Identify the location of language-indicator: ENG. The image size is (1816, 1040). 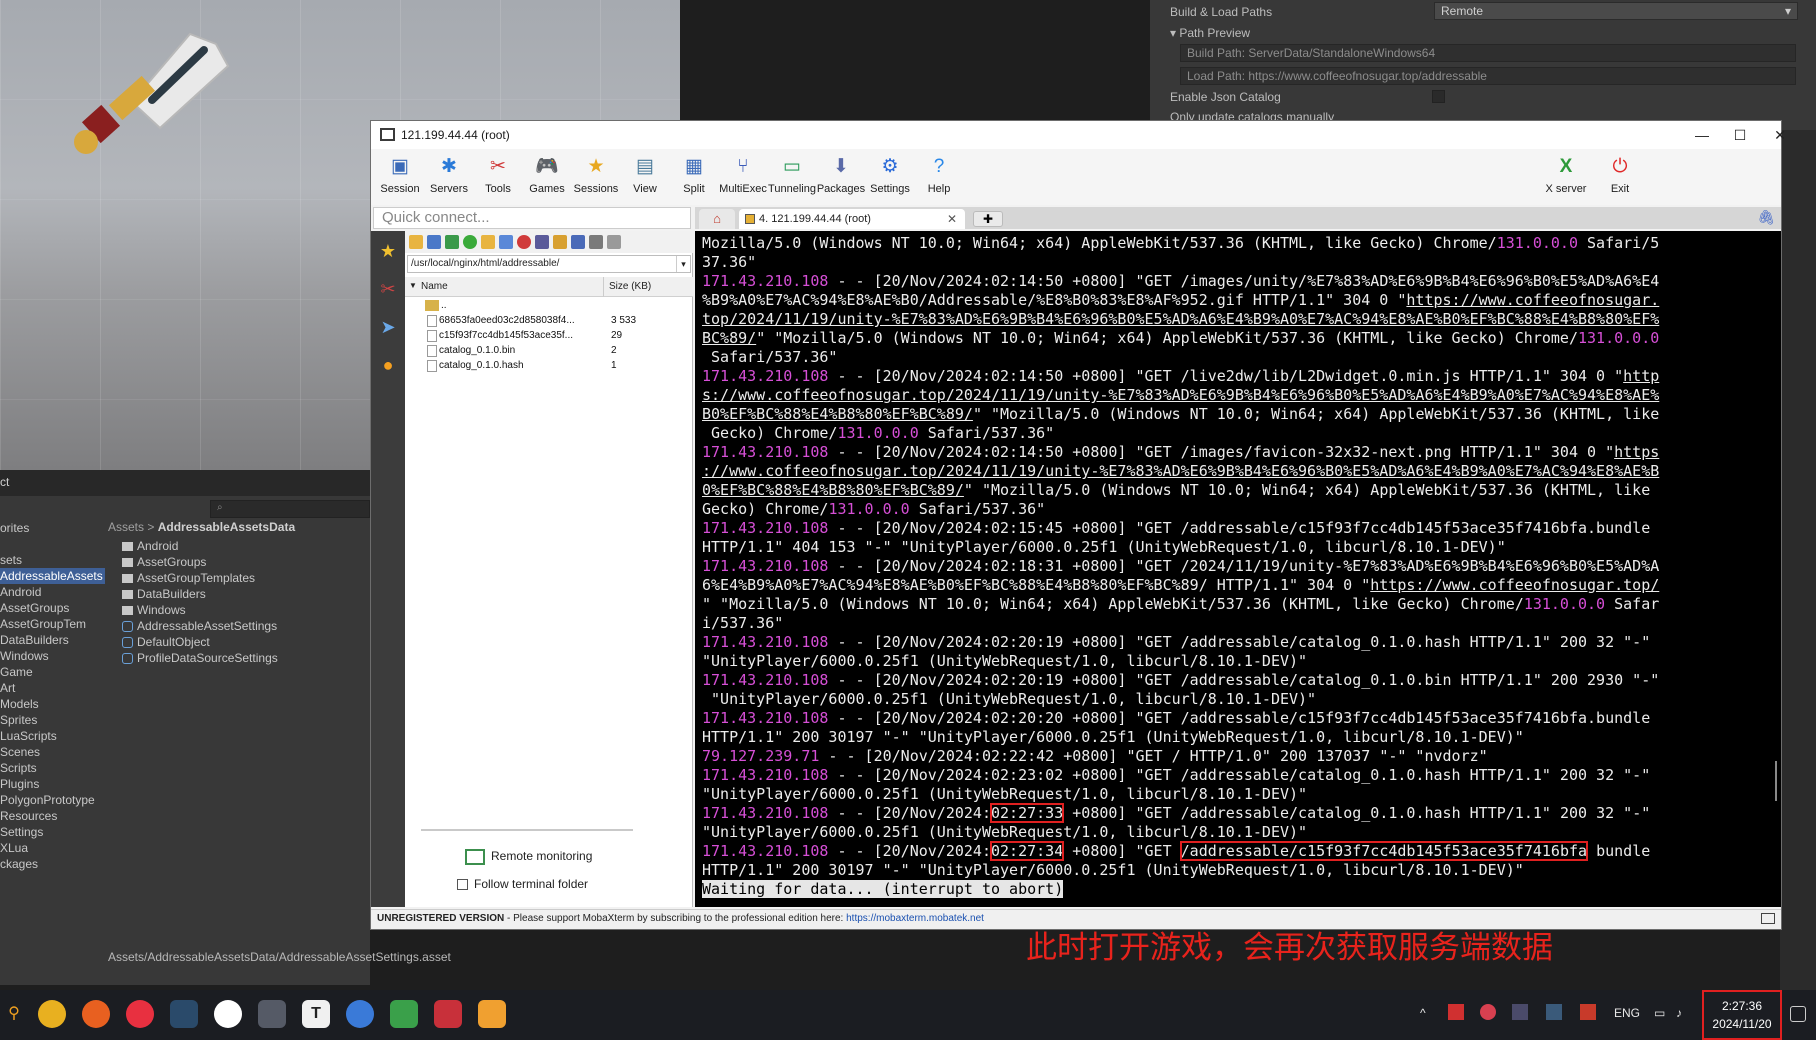
(1627, 1013).